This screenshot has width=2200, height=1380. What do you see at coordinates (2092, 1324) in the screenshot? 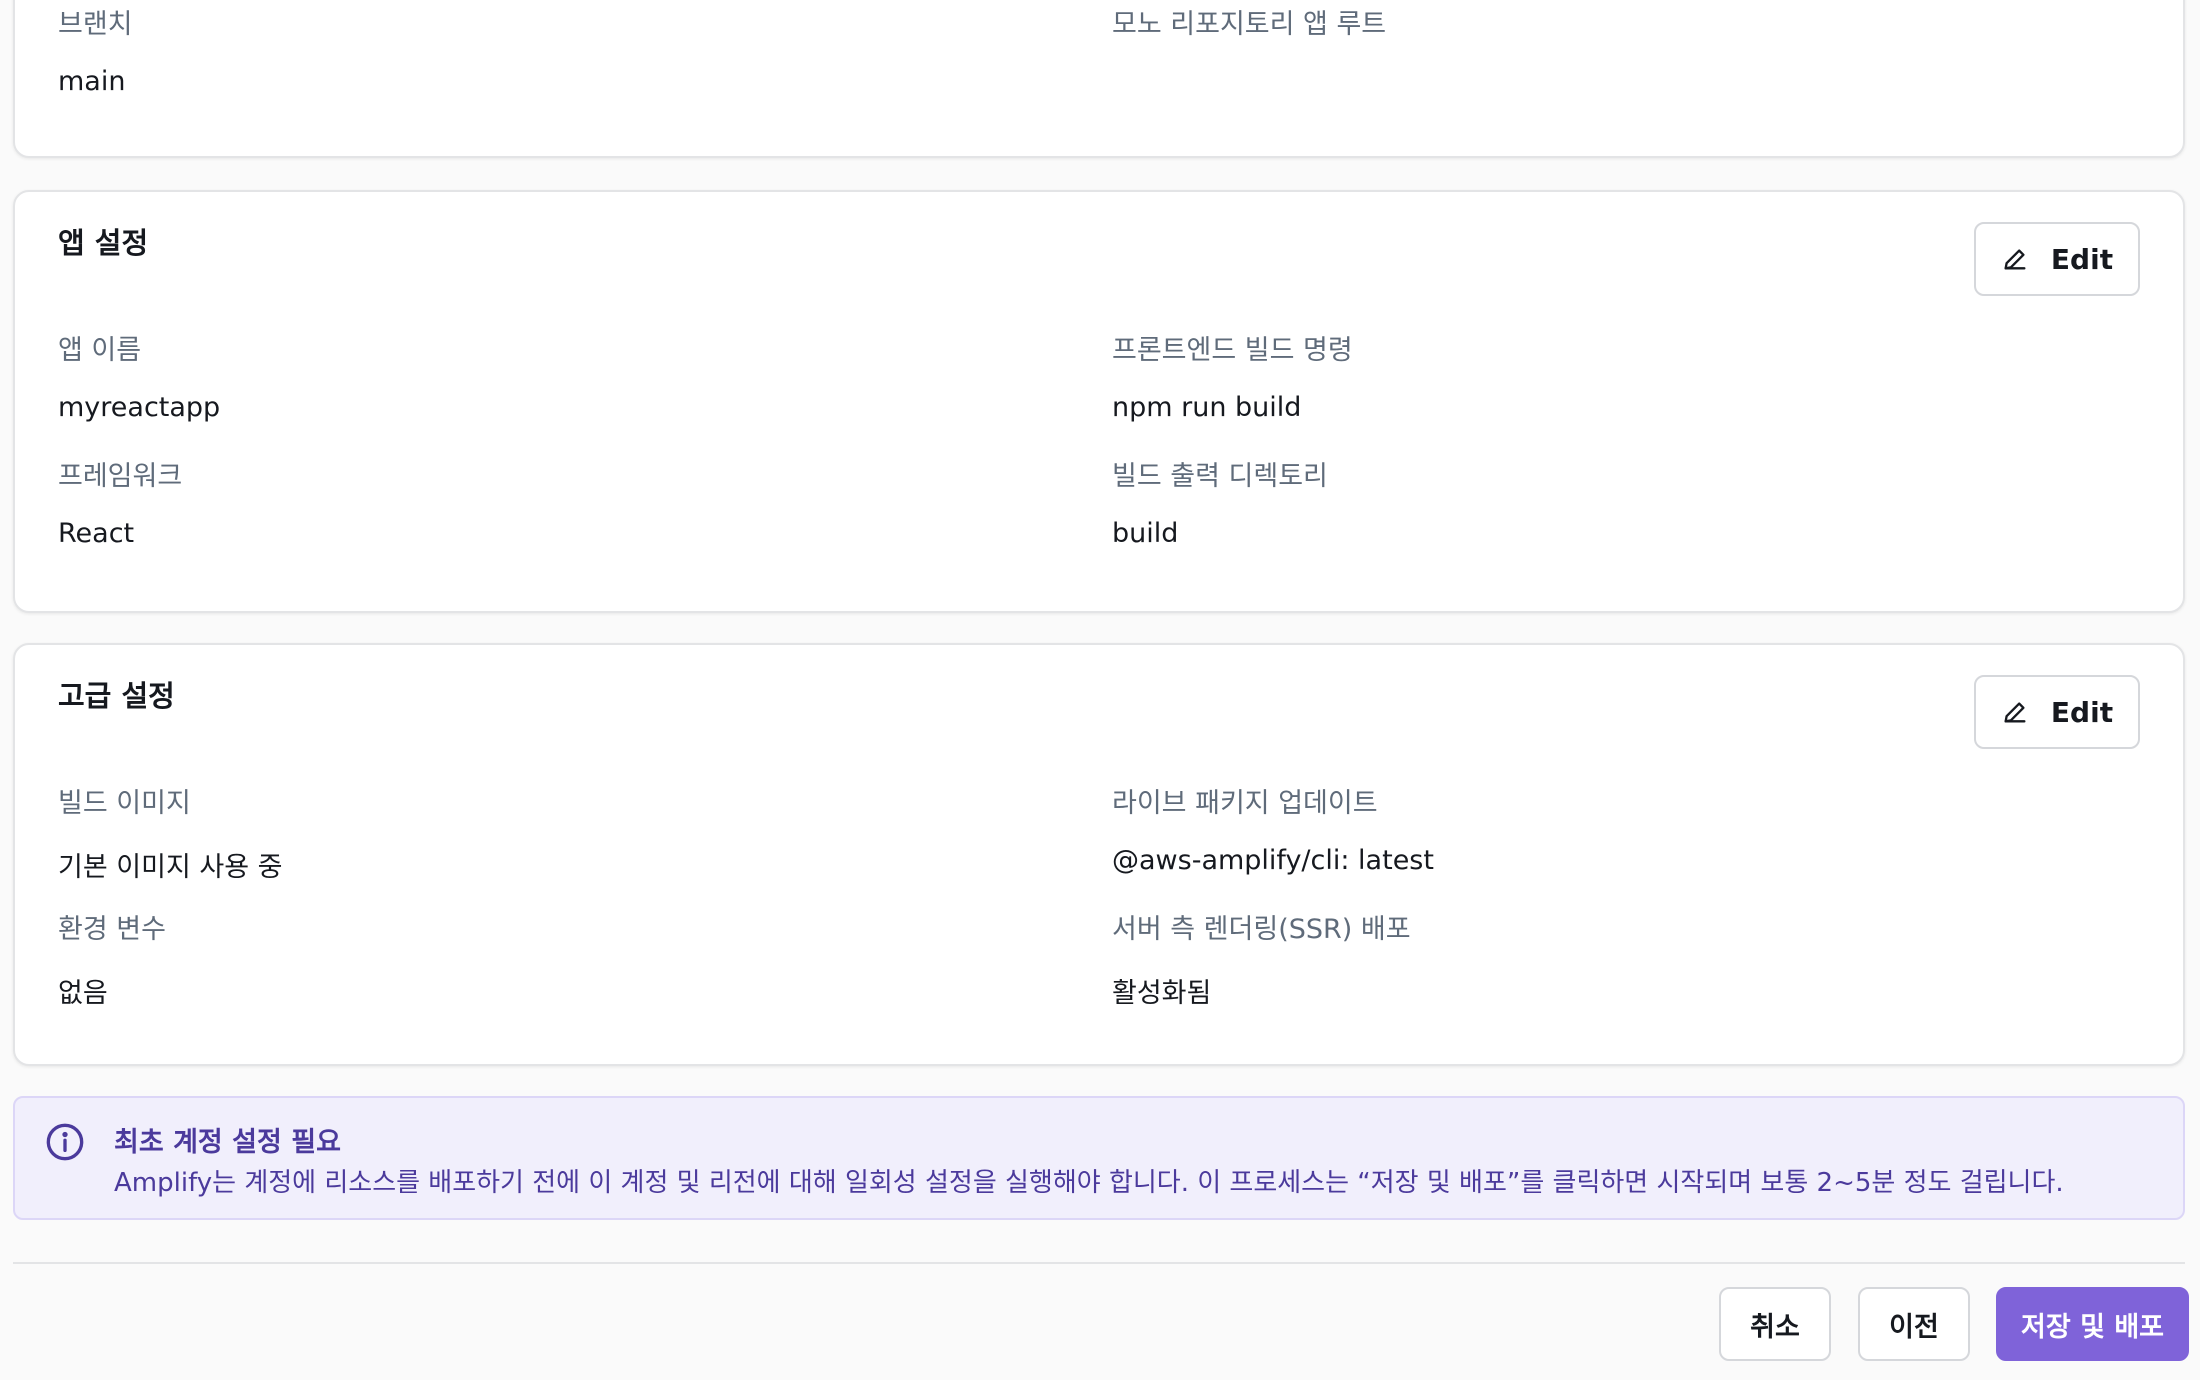
I see `save-and-deploy-button: 저장 및 배포` at bounding box center [2092, 1324].